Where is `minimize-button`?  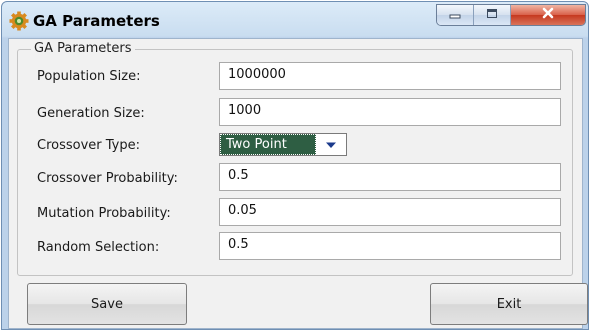 minimize-button is located at coordinates (455, 15).